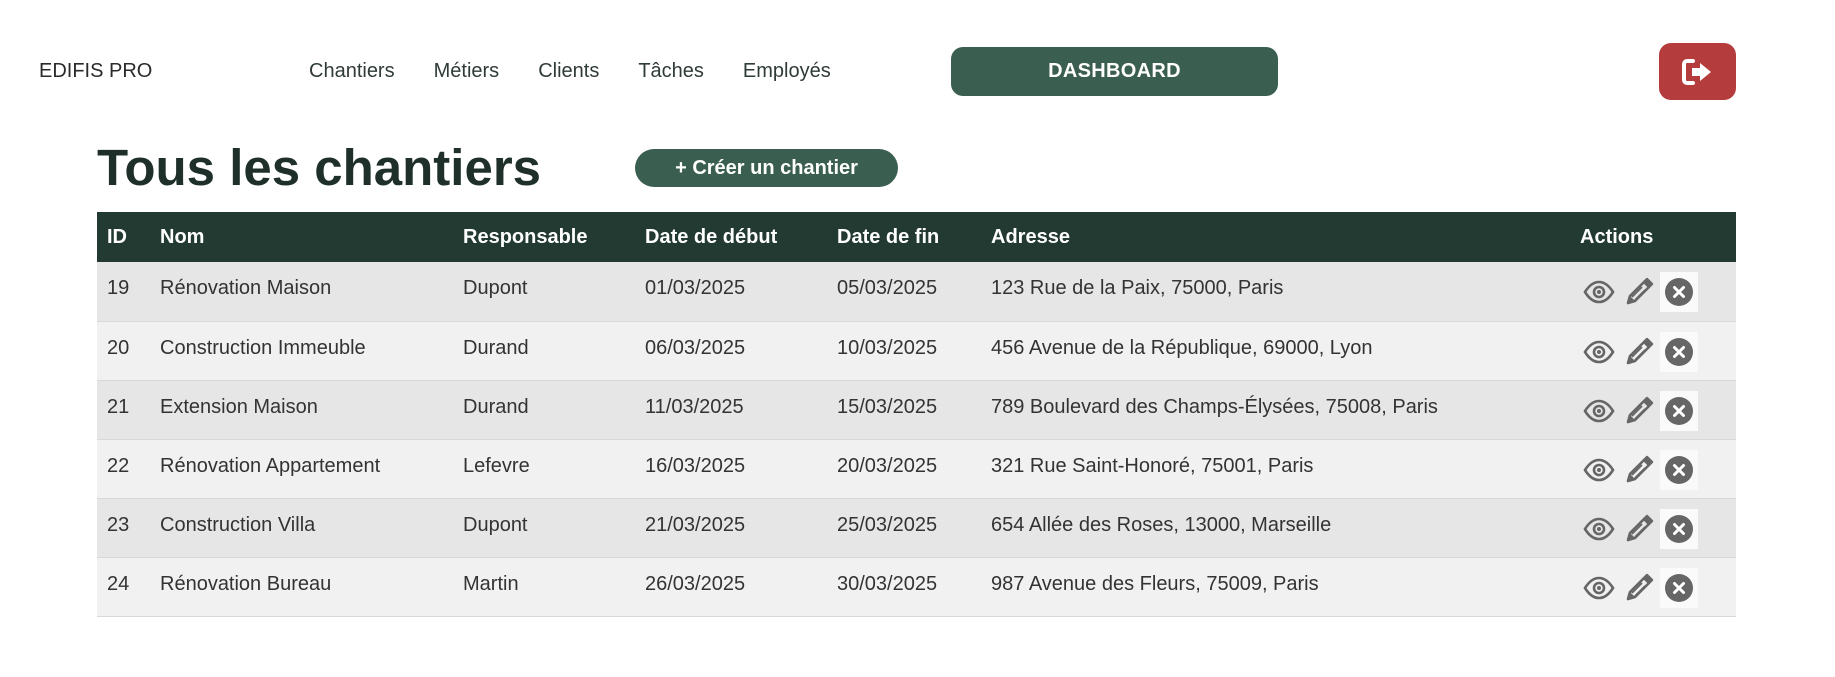  What do you see at coordinates (695, 347) in the screenshot?
I see `cell-date-debut: 06/03/2025` at bounding box center [695, 347].